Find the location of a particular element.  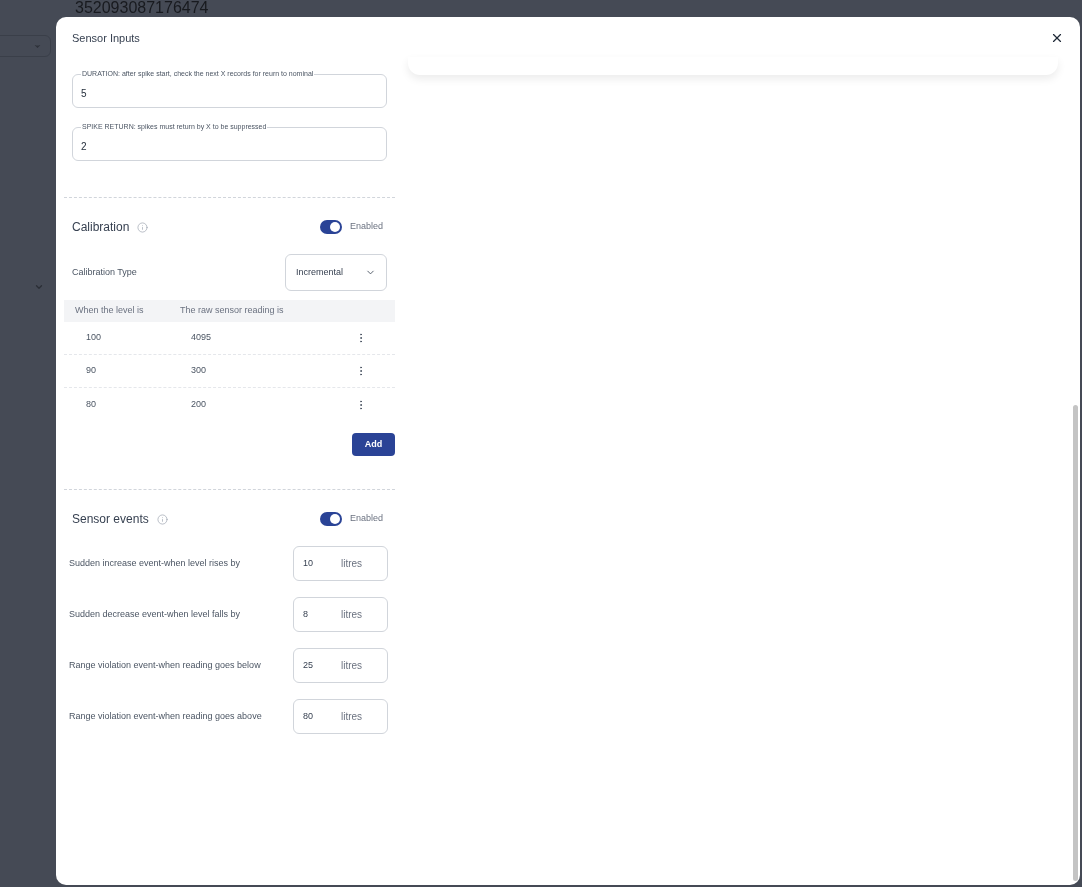

event-label: Sudden increase event-when level rises by is located at coordinates (155, 563).